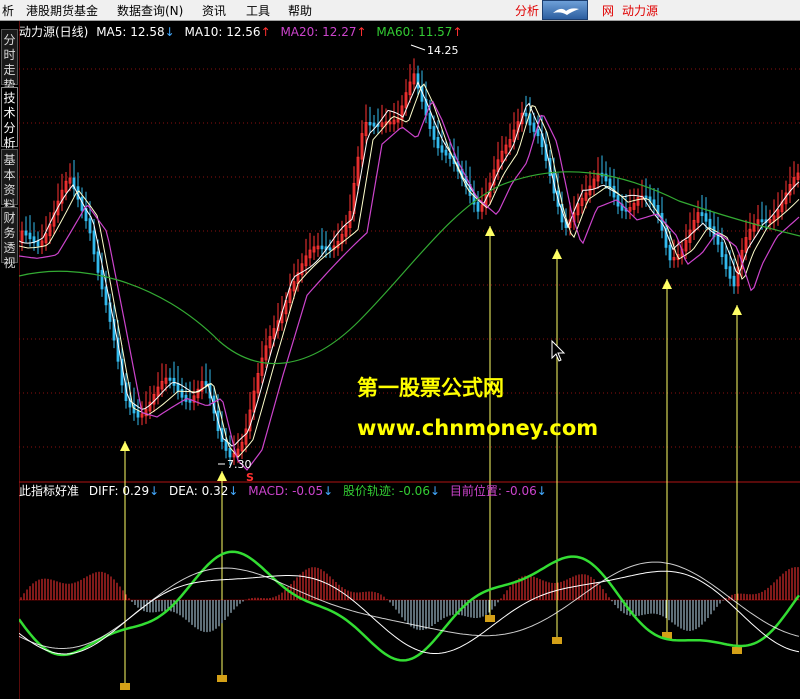 The width and height of the screenshot is (800, 699). Describe the element at coordinates (154, 491) in the screenshot. I see `diff-arrow: ↓` at that location.